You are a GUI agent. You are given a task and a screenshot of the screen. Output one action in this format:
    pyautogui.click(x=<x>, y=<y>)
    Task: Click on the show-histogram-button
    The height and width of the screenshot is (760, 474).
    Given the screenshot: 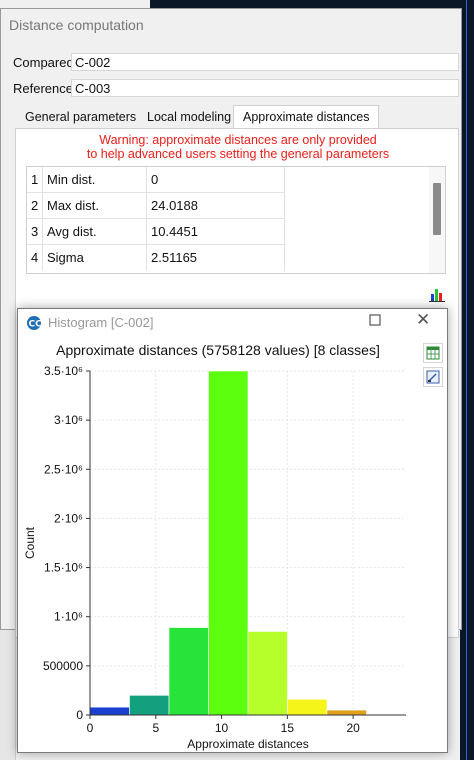 What is the action you would take?
    pyautogui.click(x=437, y=294)
    